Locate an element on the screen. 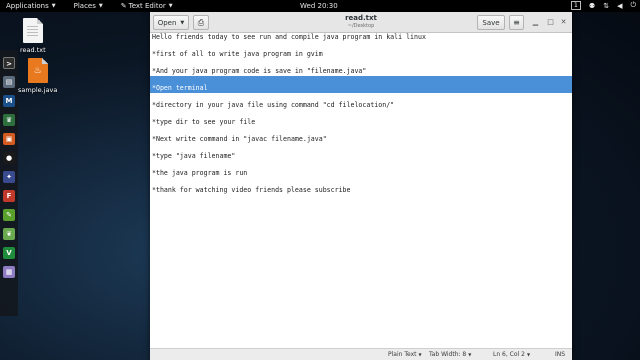  save-button: Save is located at coordinates (491, 22).